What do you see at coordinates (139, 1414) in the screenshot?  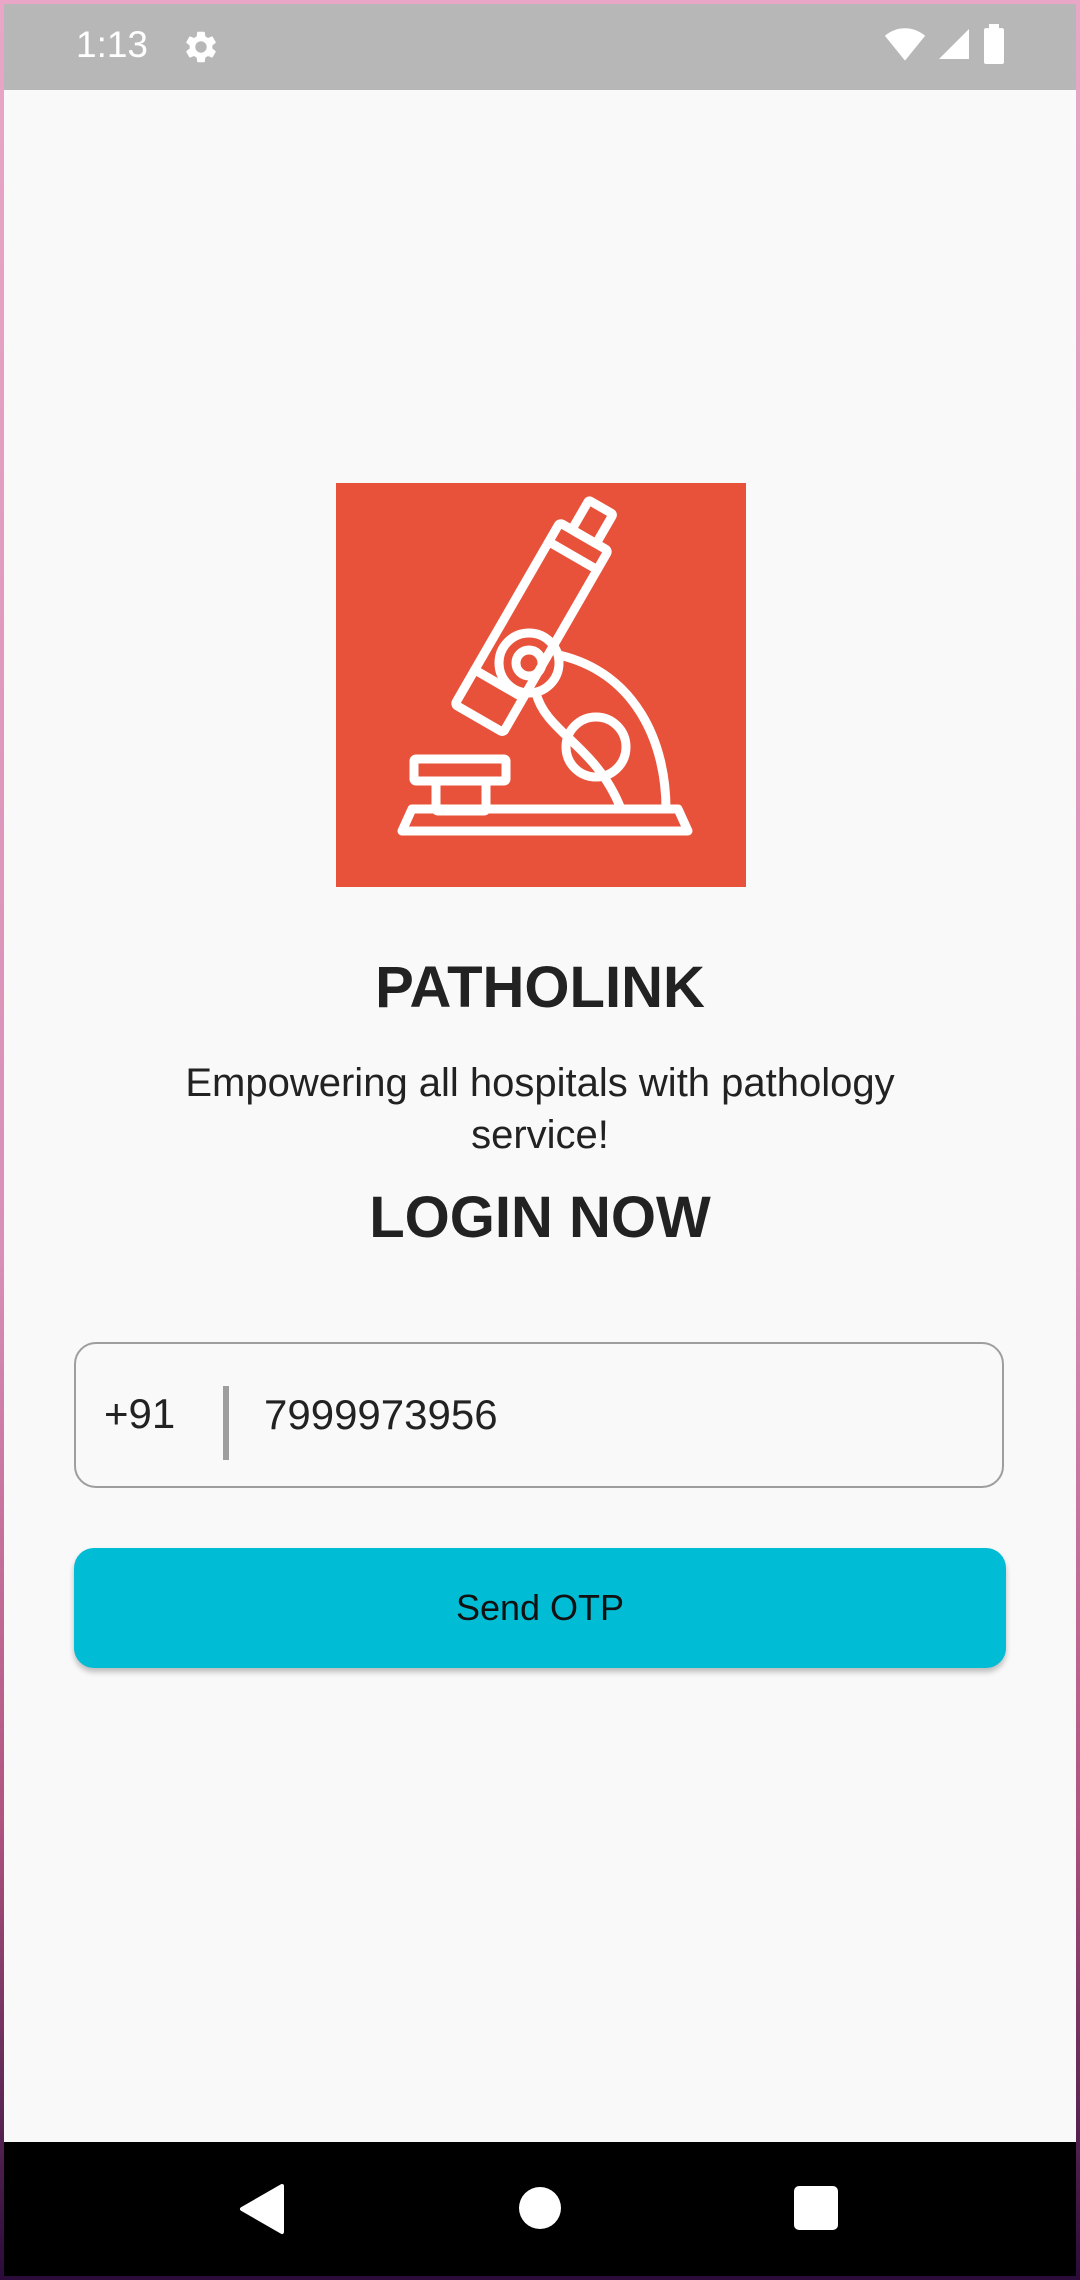 I see `country-code: +91` at bounding box center [139, 1414].